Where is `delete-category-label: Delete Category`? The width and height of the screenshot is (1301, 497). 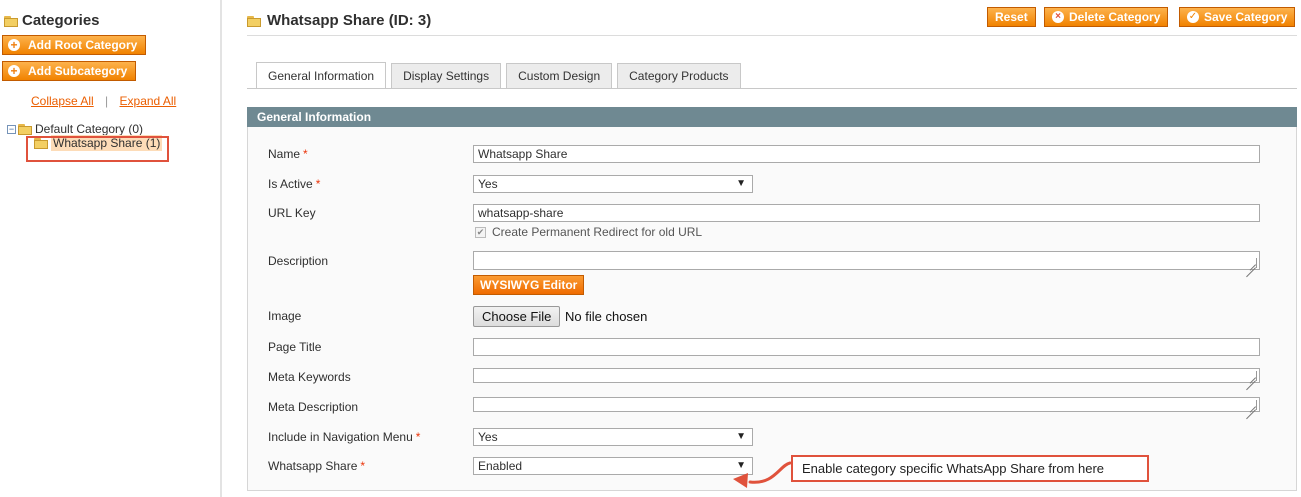 delete-category-label: Delete Category is located at coordinates (1115, 17).